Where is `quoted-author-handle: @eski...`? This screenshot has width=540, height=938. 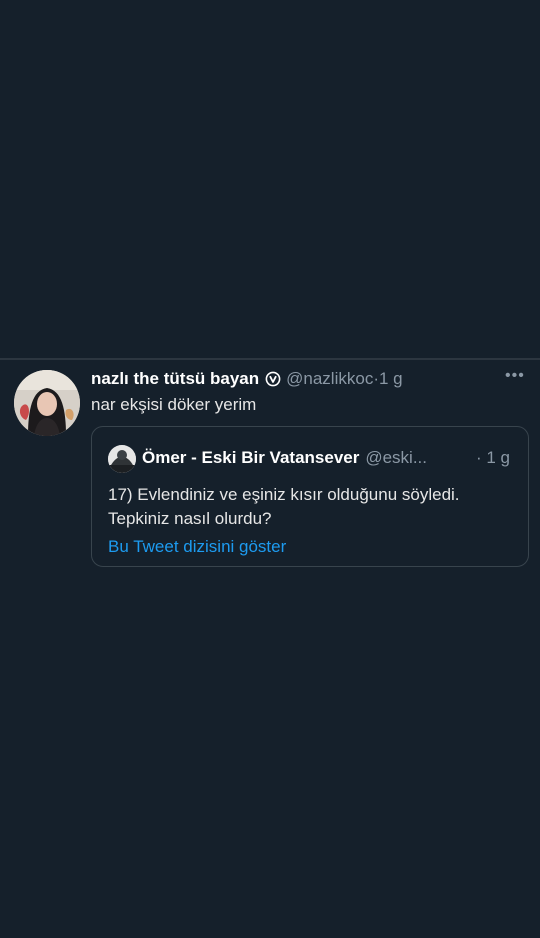 quoted-author-handle: @eski... is located at coordinates (396, 457).